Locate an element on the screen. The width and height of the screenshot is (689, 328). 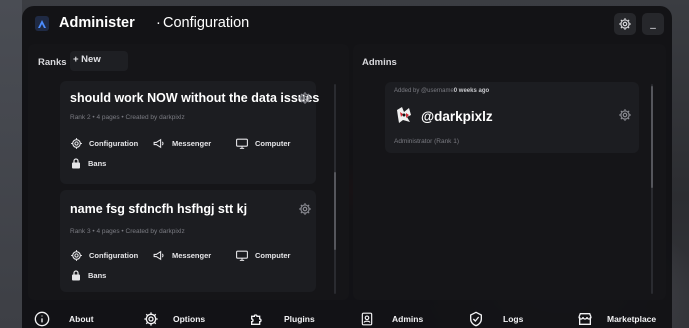
info-icon is located at coordinates (42, 319).